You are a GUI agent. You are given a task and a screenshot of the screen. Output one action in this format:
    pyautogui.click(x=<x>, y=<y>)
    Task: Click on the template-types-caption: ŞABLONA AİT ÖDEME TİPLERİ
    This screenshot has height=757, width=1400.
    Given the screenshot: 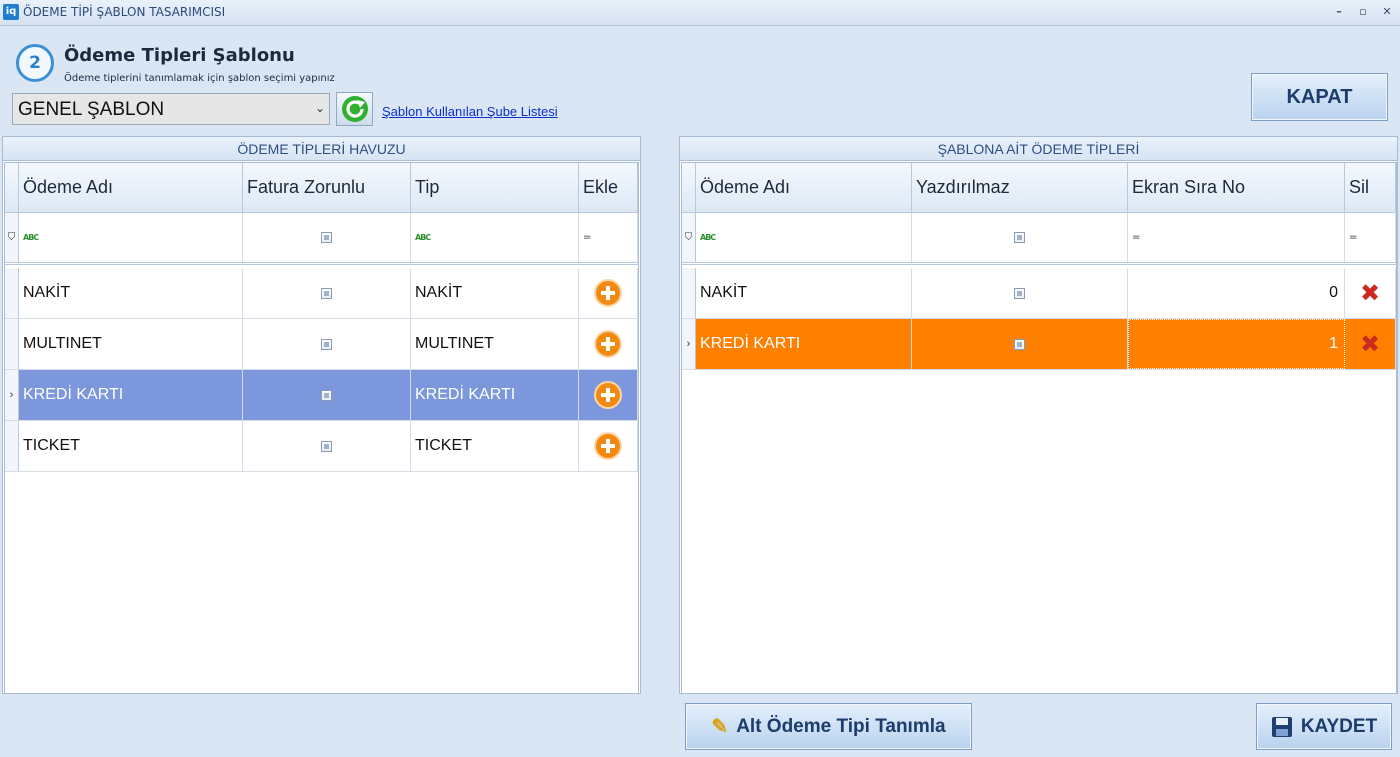 What is the action you would take?
    pyautogui.click(x=1038, y=149)
    